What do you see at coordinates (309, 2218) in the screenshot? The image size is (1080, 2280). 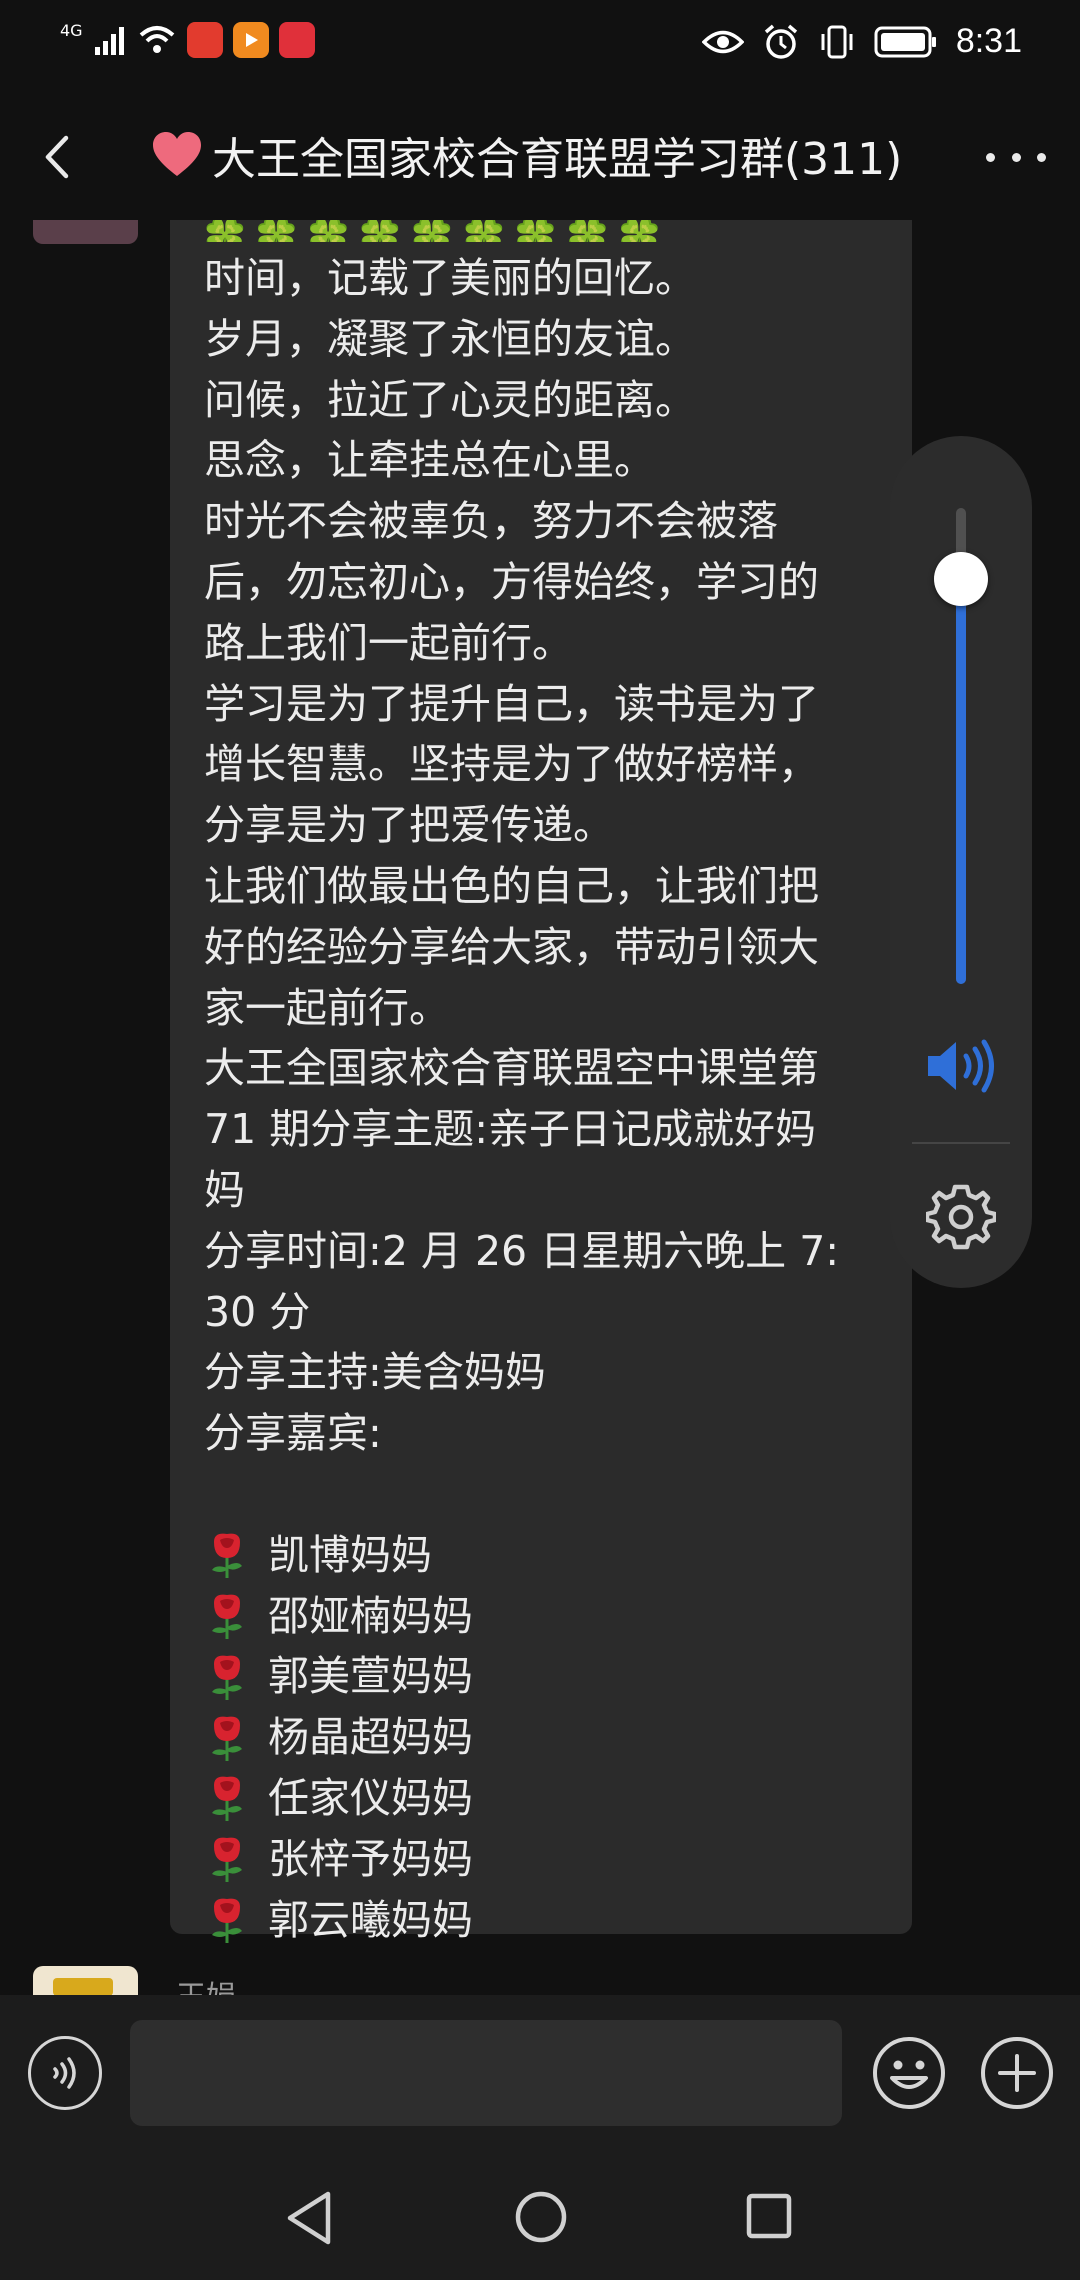 I see `nav-back-icon` at bounding box center [309, 2218].